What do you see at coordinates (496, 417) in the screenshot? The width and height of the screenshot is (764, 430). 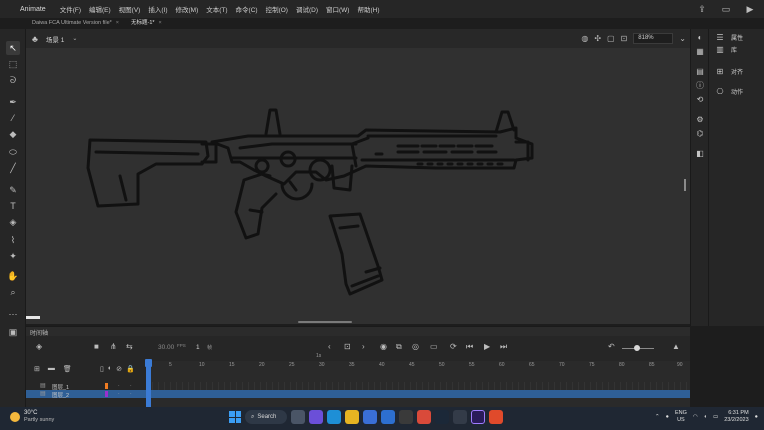 I see `chrome-icon` at bounding box center [496, 417].